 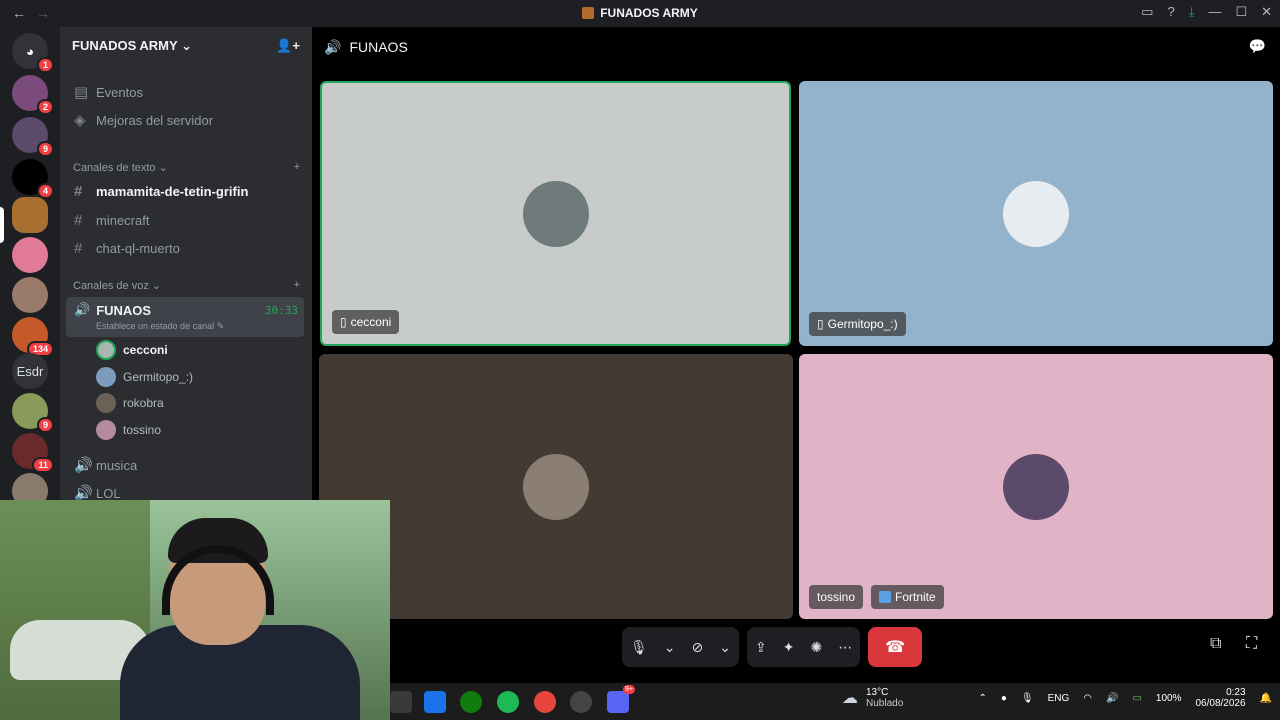 What do you see at coordinates (1266, 698) in the screenshot?
I see `notification-icon: 🔔` at bounding box center [1266, 698].